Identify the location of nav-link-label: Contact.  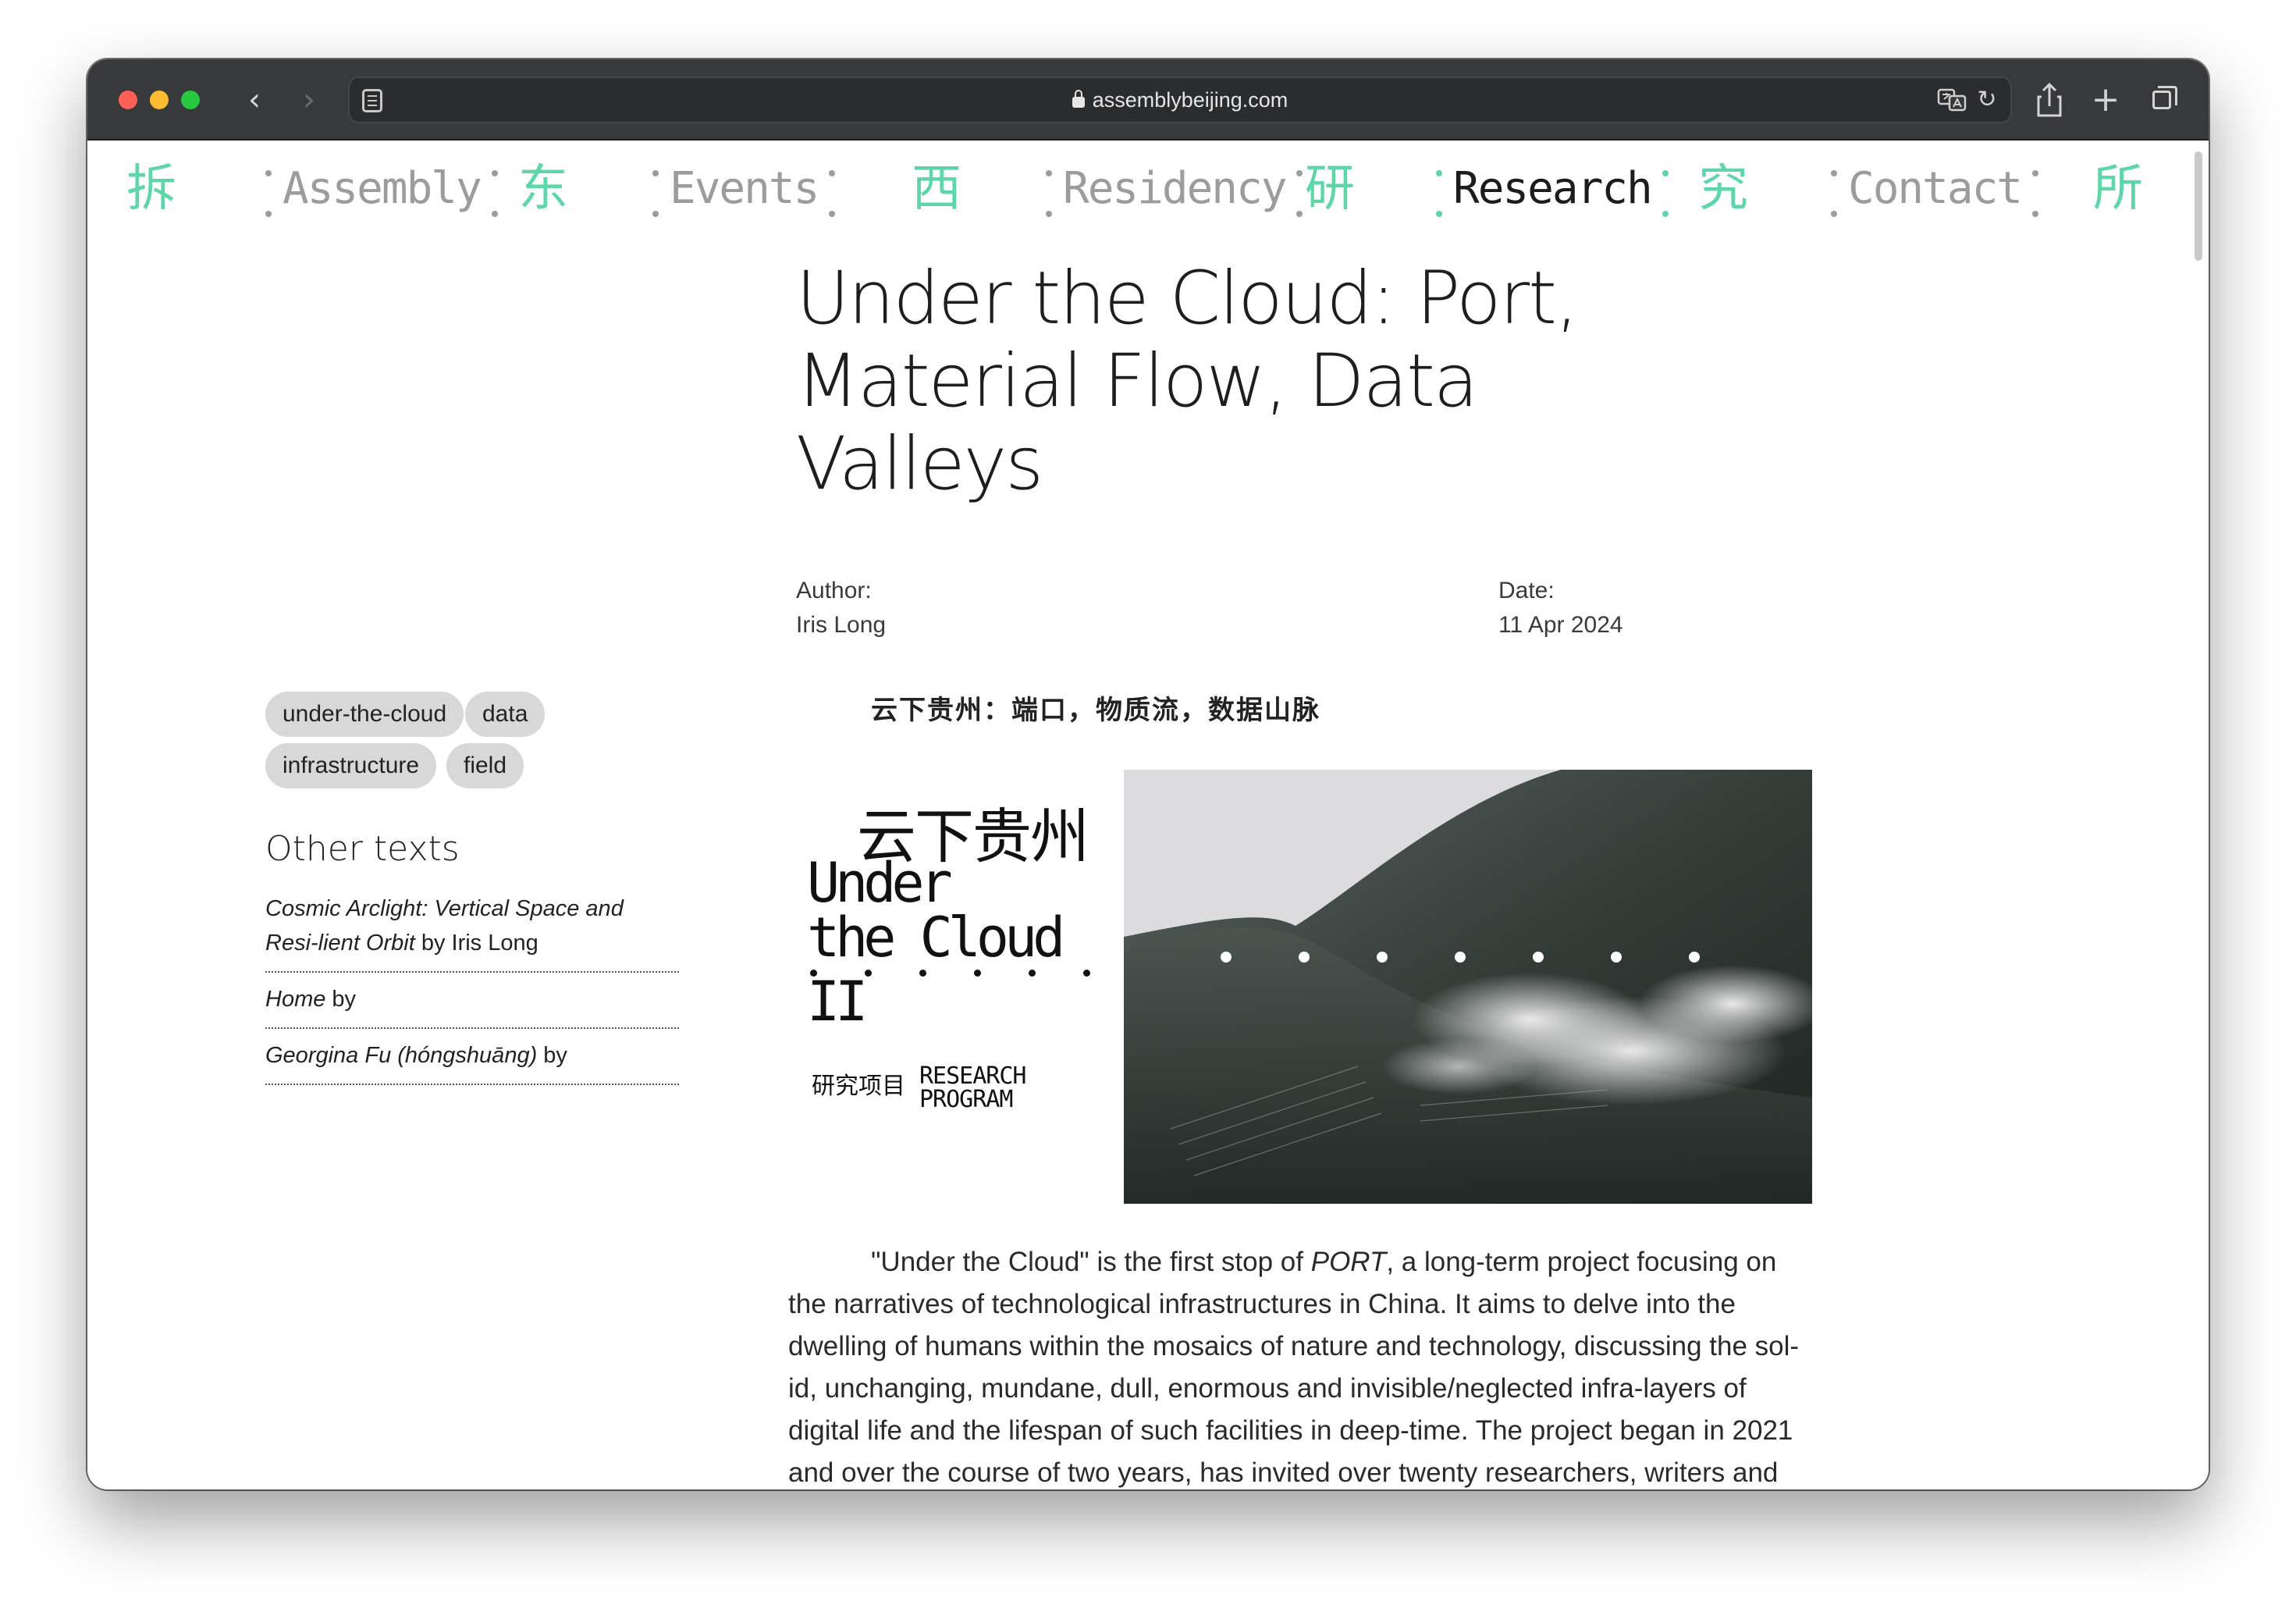
(1935, 188).